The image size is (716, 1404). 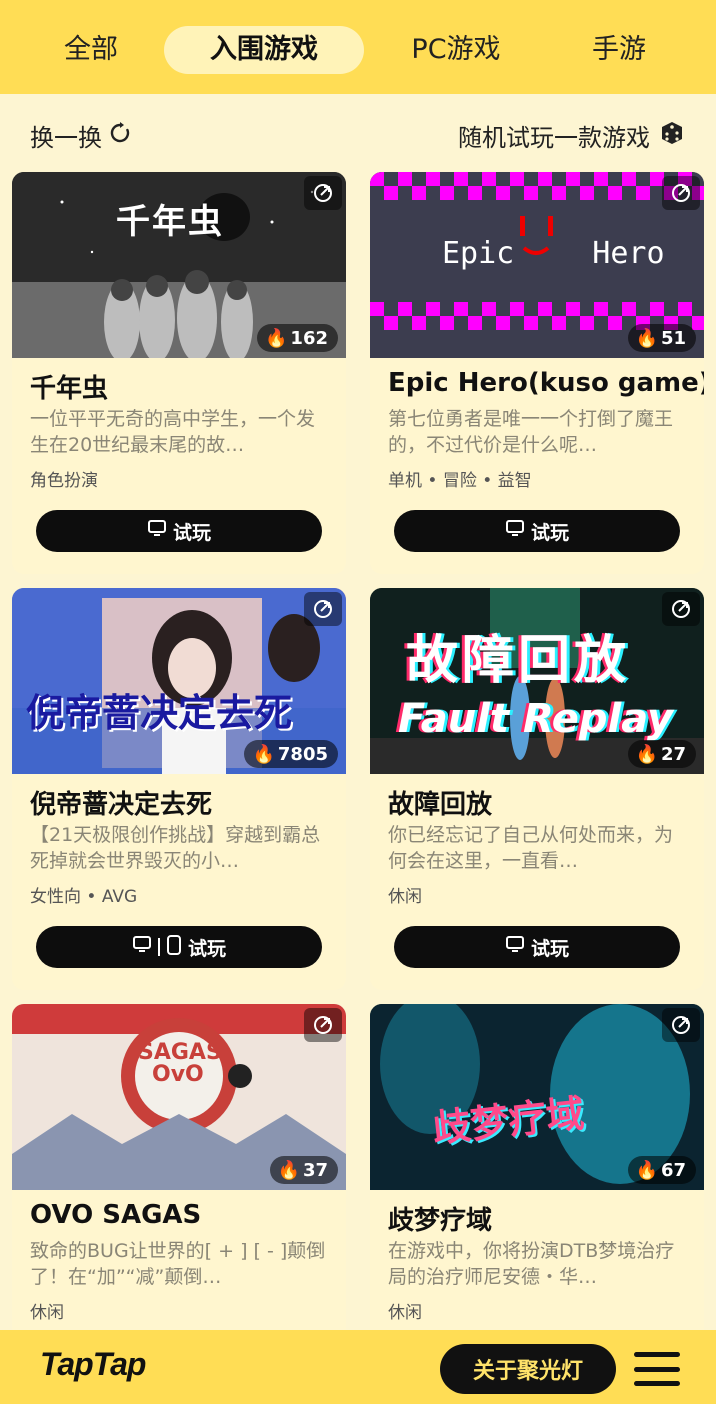 I want to click on heat-badge: 🔥 7805, so click(x=291, y=754).